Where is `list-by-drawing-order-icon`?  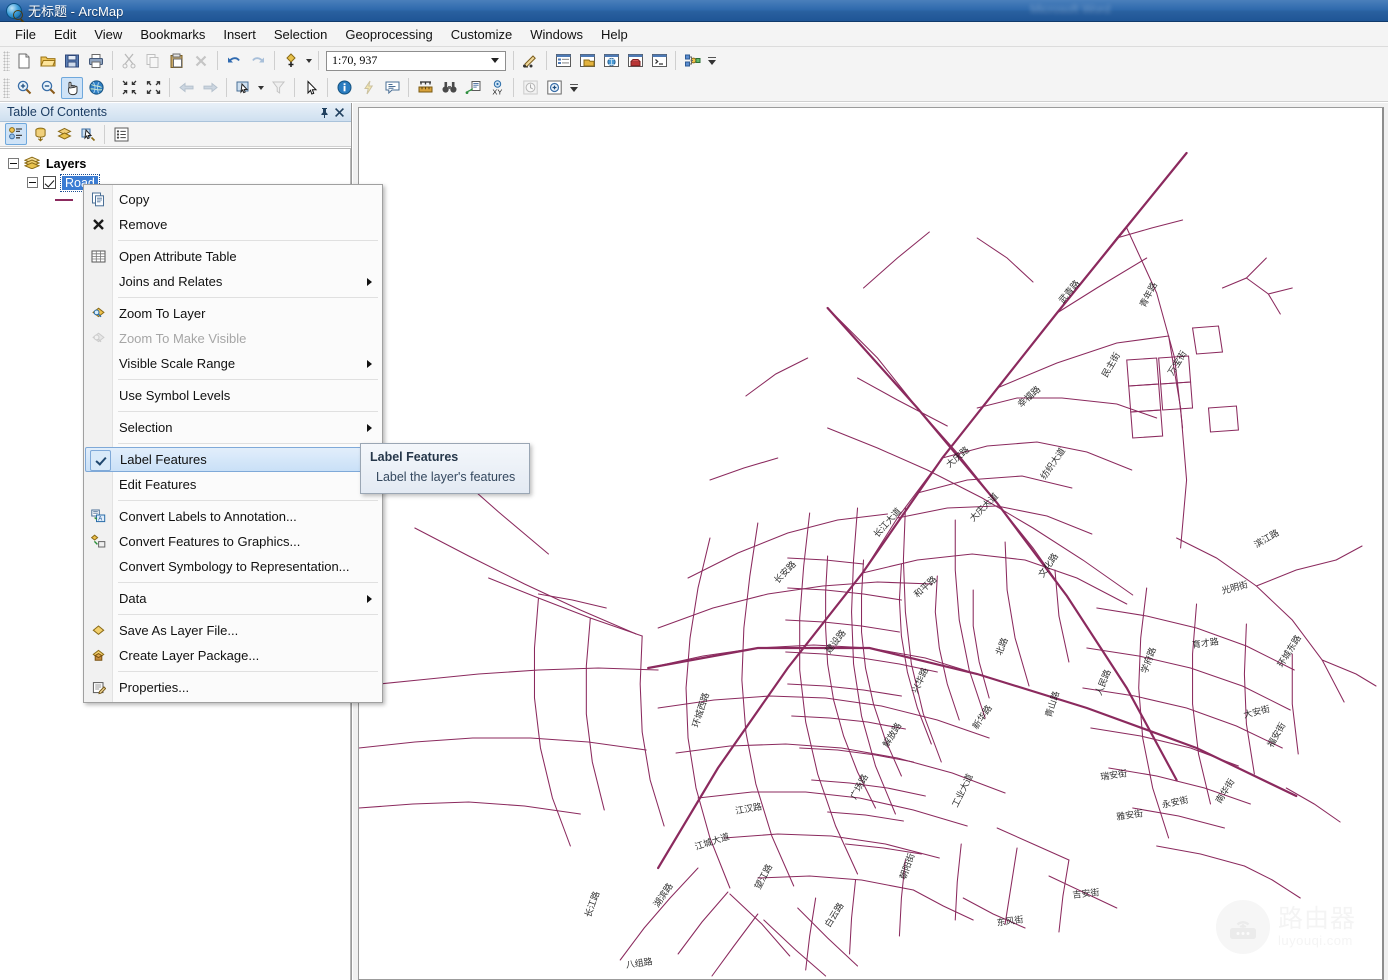
list-by-drawing-order-icon is located at coordinates (16, 134).